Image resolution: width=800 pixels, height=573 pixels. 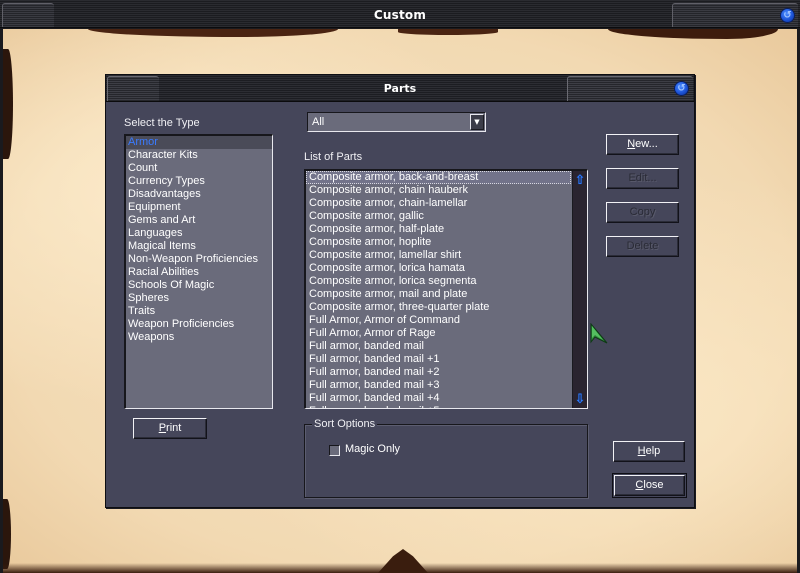 What do you see at coordinates (653, 451) in the screenshot?
I see `help-button-label: elp` at bounding box center [653, 451].